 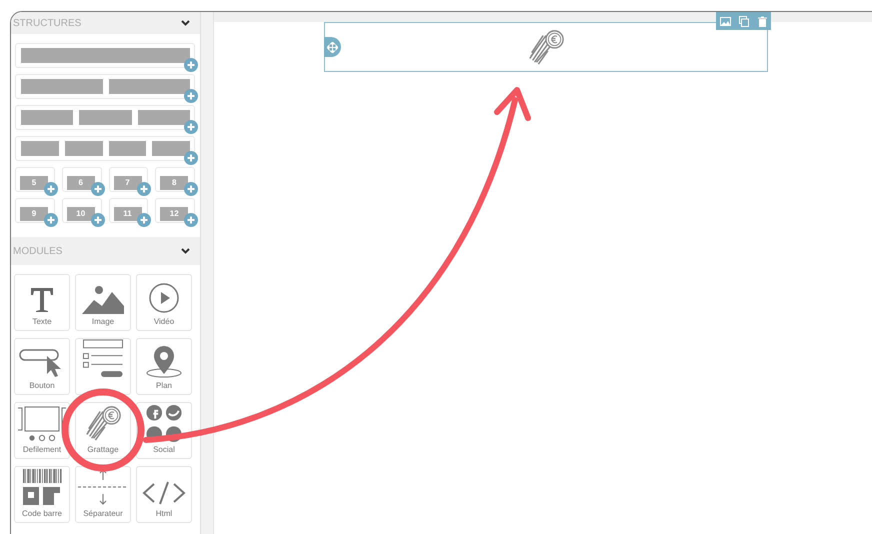 What do you see at coordinates (103, 358) in the screenshot?
I see `form-icon` at bounding box center [103, 358].